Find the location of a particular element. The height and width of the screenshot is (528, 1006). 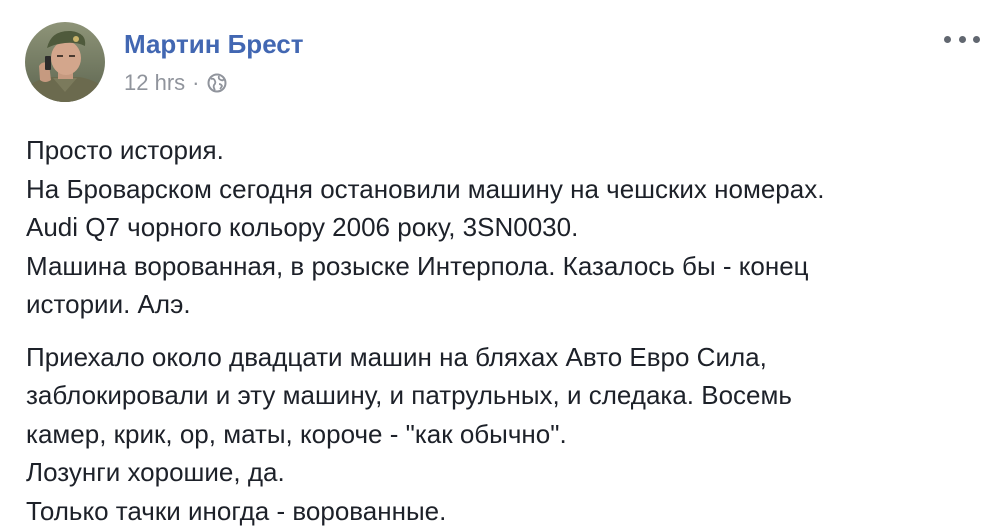

globe-icon is located at coordinates (217, 83).